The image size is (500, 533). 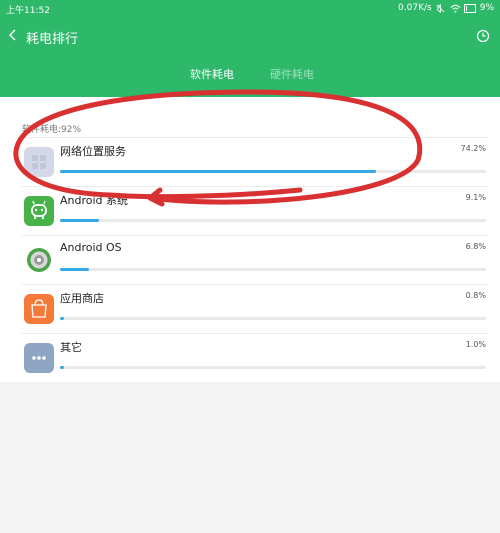 What do you see at coordinates (292, 74) in the screenshot?
I see `tab-hardware-power: 硬件耗电` at bounding box center [292, 74].